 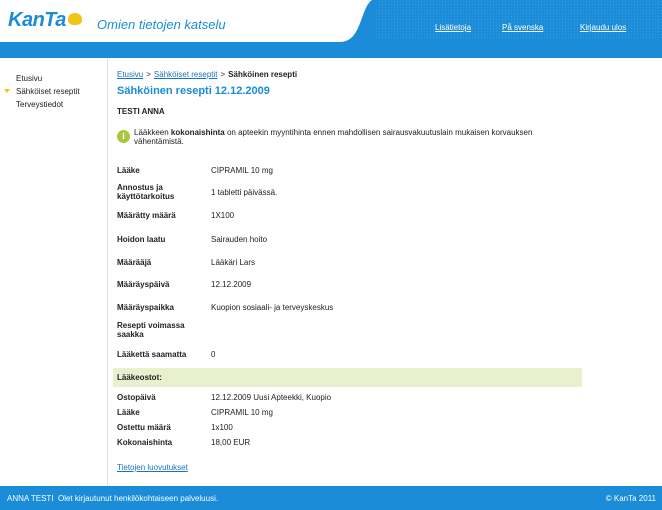 What do you see at coordinates (453, 27) in the screenshot?
I see `info-link: Lisätietoja` at bounding box center [453, 27].